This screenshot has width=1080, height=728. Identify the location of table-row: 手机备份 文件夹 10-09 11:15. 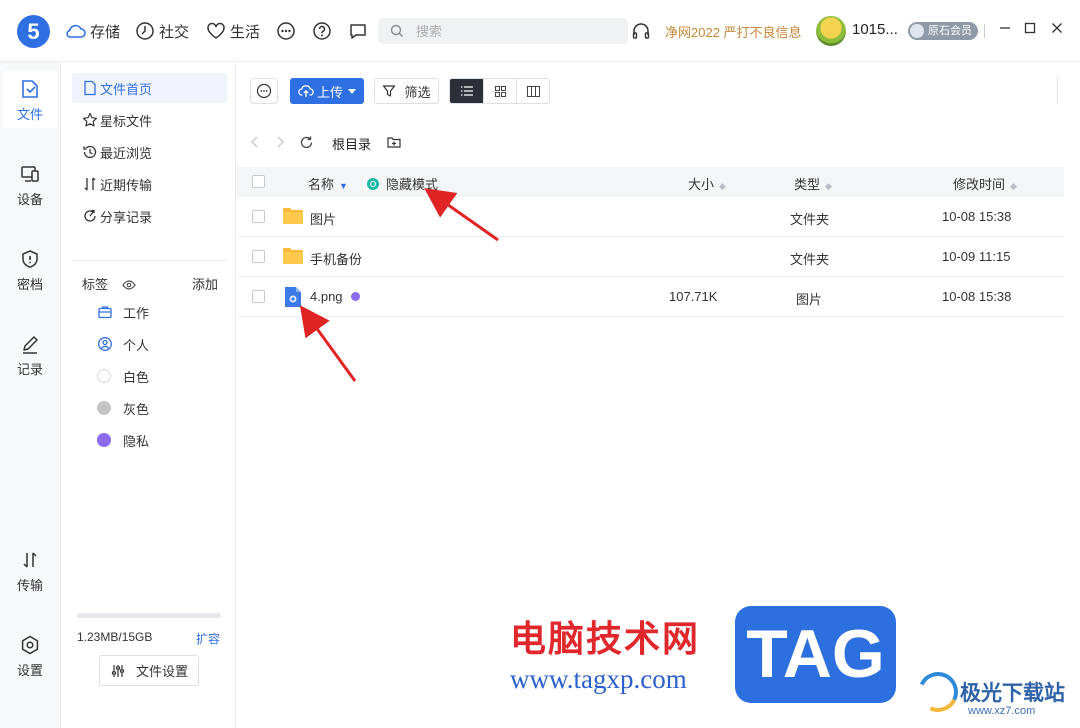
(650, 257).